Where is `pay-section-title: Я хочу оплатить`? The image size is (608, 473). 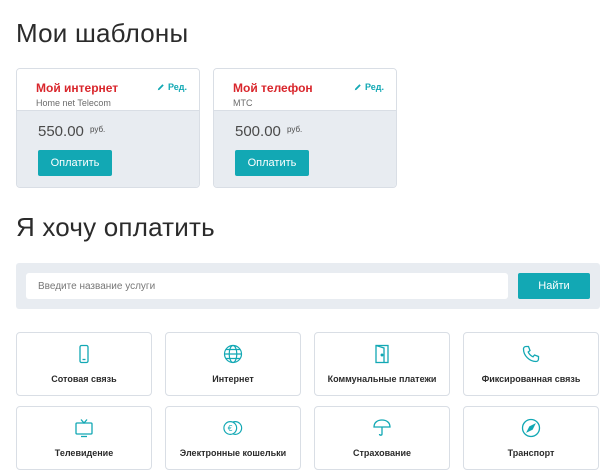 pay-section-title: Я хочу оплатить is located at coordinates (115, 227).